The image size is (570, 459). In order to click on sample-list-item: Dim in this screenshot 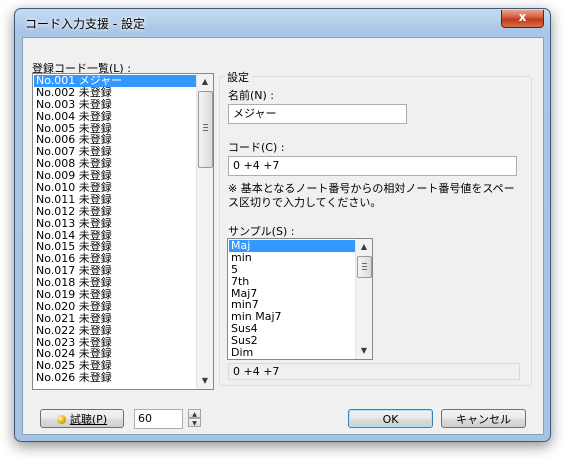, I will do `click(292, 353)`.